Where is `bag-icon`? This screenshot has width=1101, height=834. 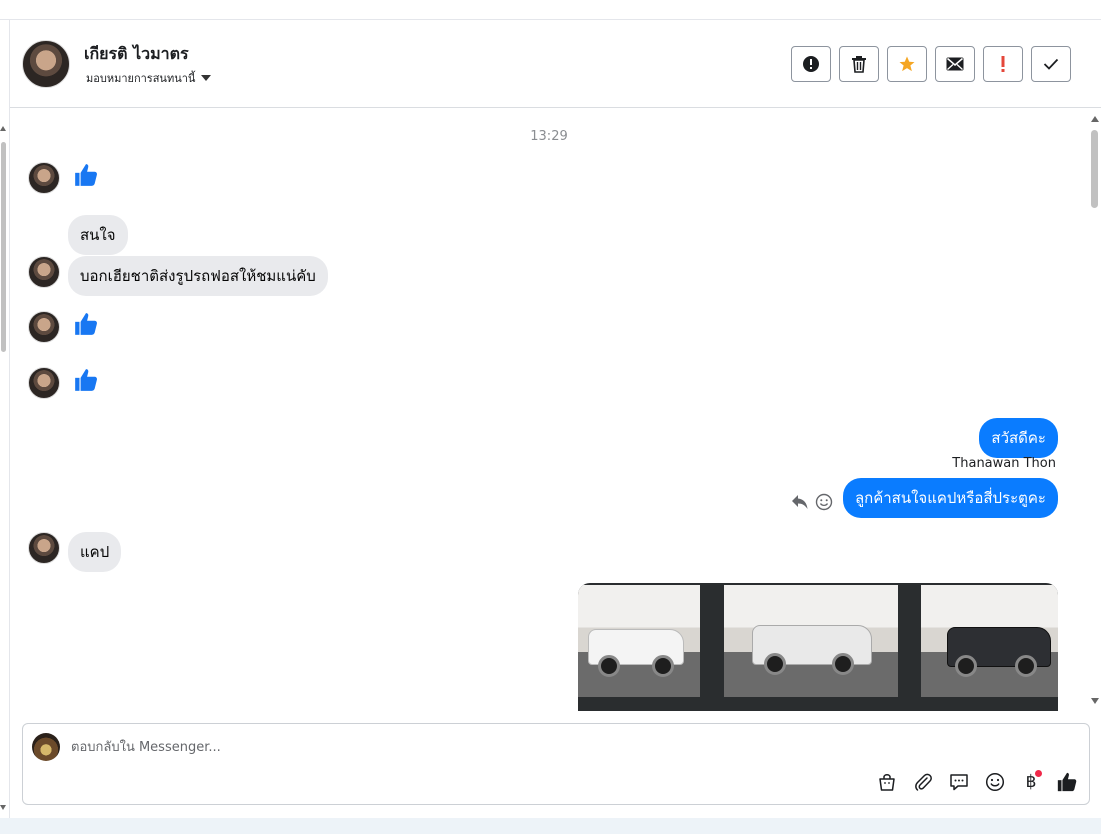
bag-icon is located at coordinates (887, 782).